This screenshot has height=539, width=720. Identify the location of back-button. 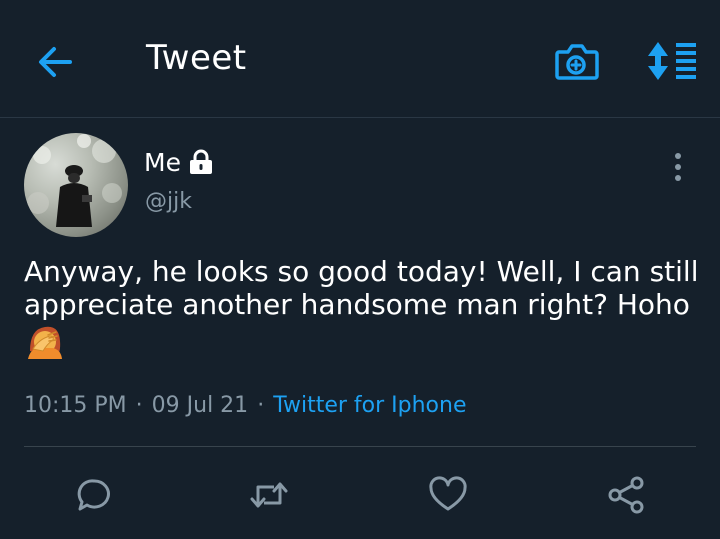
(56, 62).